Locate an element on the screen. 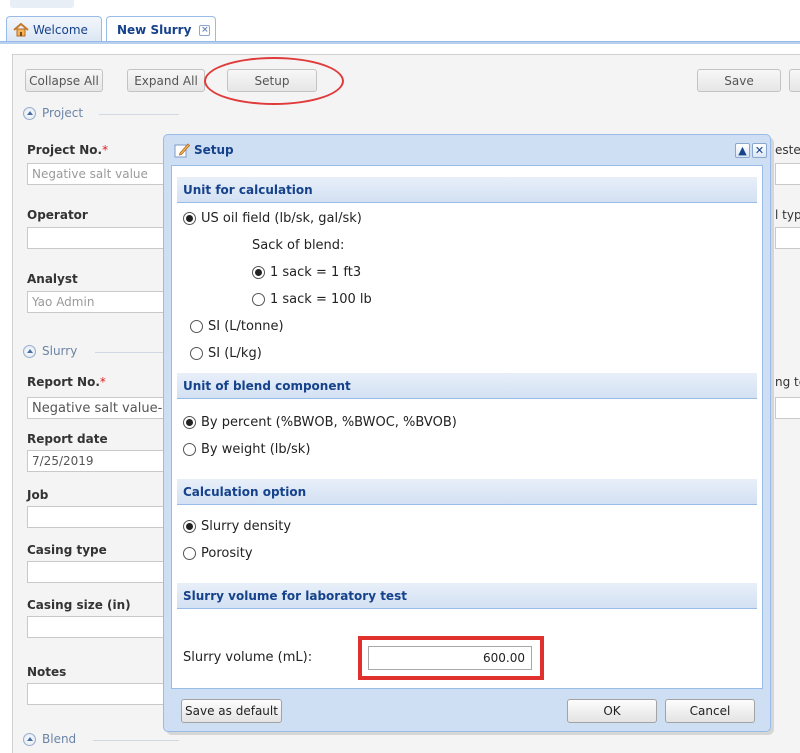 The width and height of the screenshot is (800, 753). casing-size-label: Casing size (in) is located at coordinates (79, 605).